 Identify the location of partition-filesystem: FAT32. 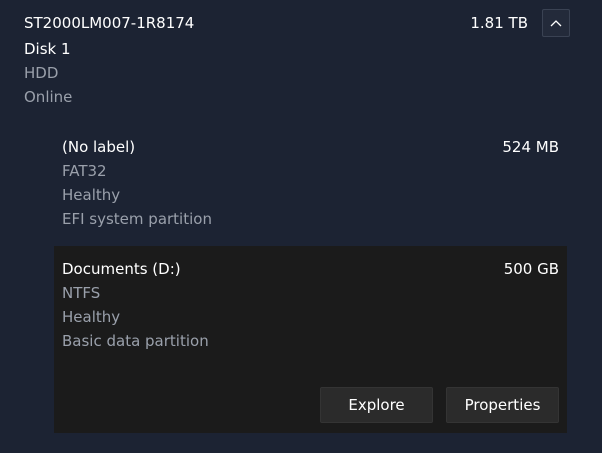
(84, 171).